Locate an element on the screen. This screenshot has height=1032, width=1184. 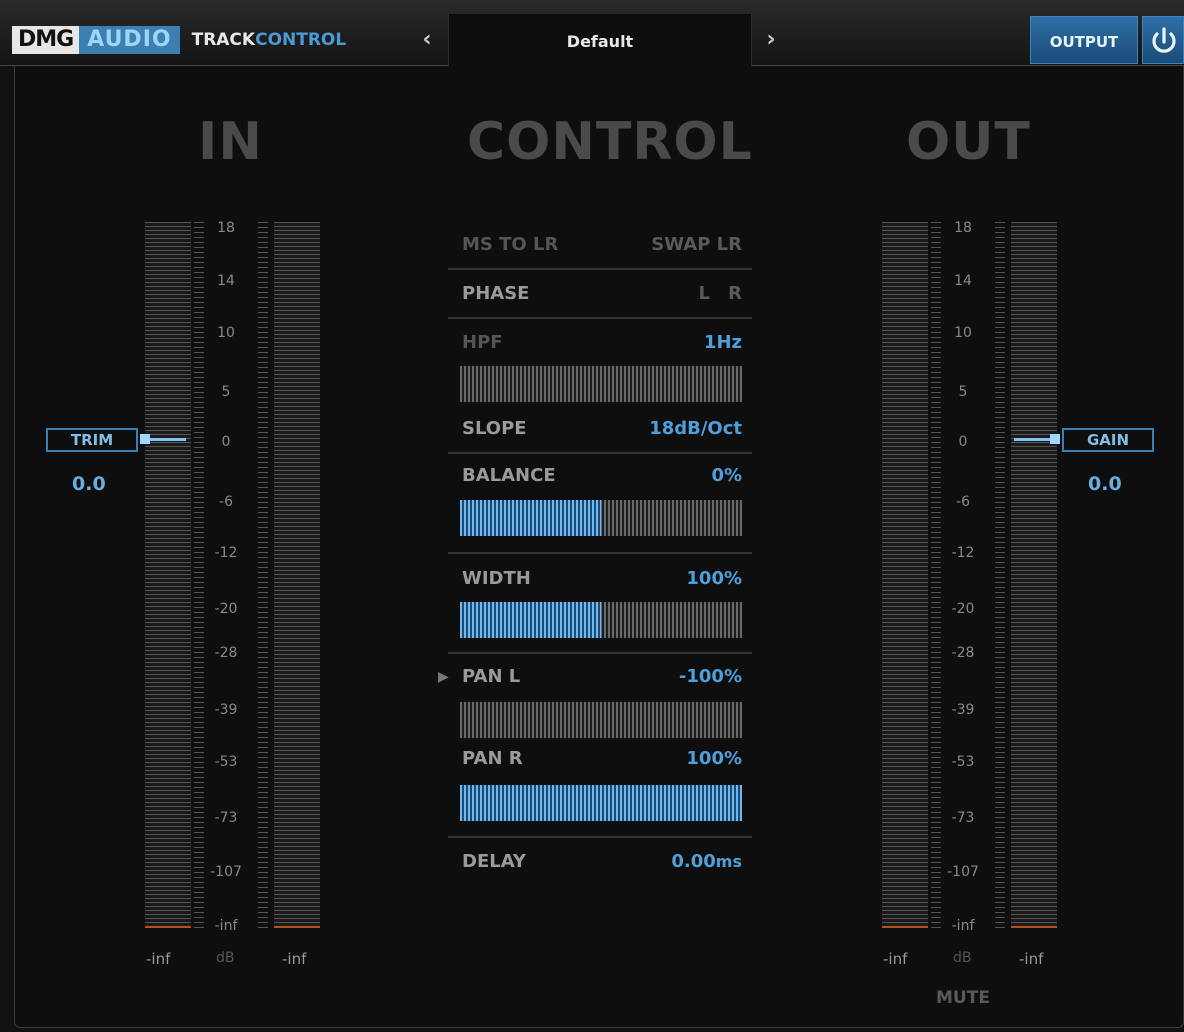
output-meter-scale-label: -53 is located at coordinates (963, 762).